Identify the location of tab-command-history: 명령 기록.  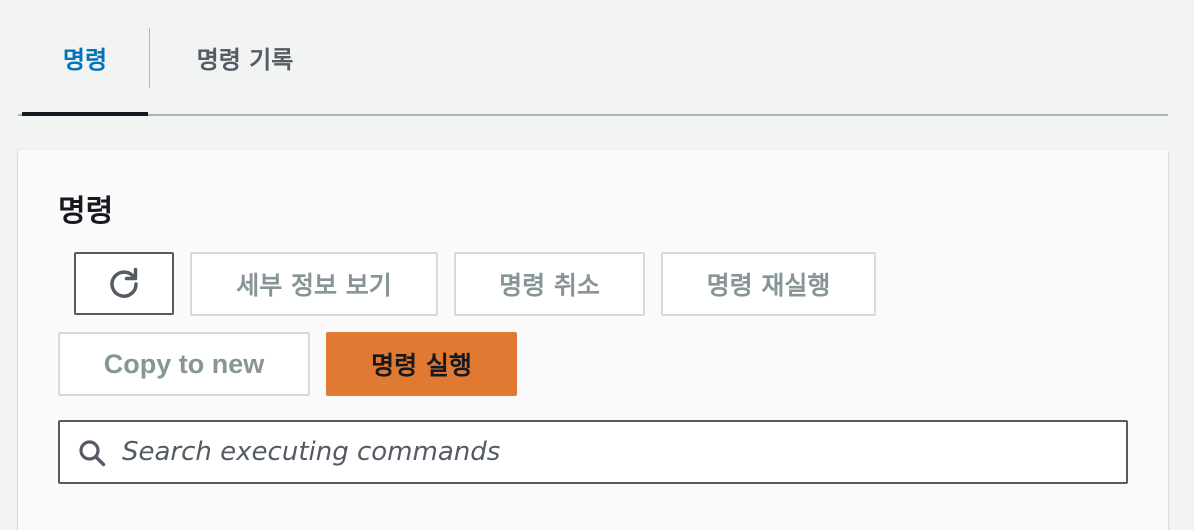
(245, 57).